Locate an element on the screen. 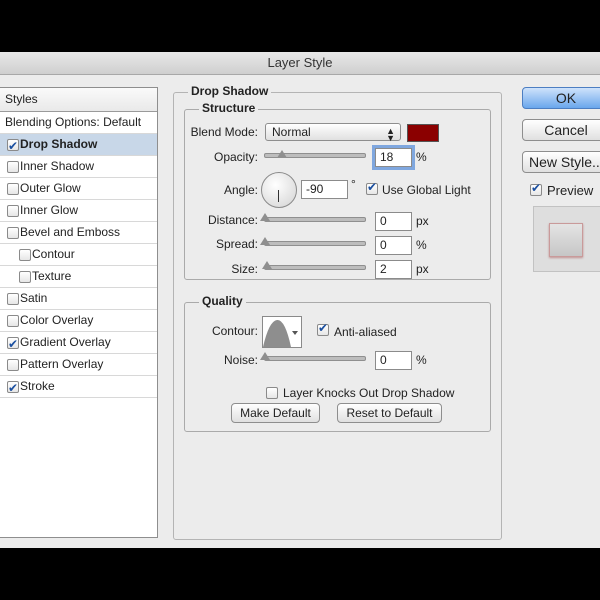  use-global-light-checkbox is located at coordinates (372, 187).